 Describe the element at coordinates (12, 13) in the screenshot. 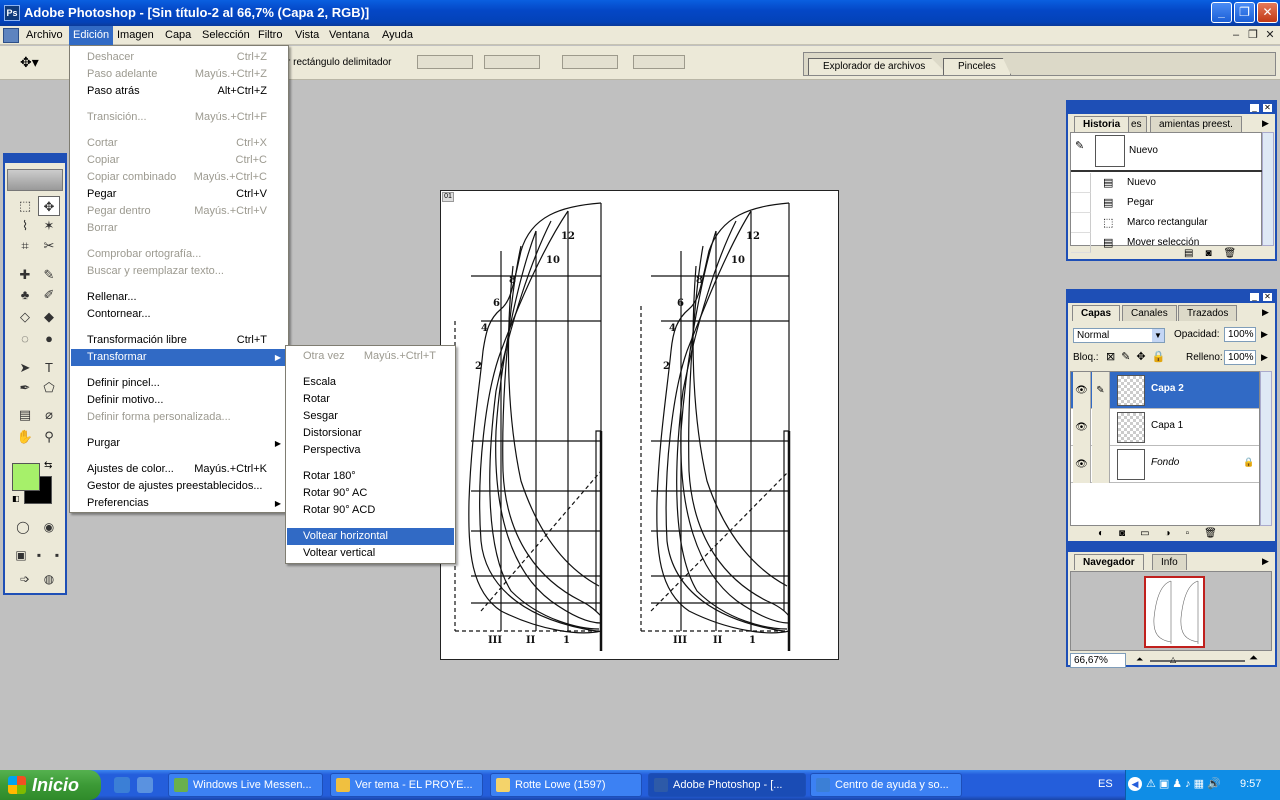

I see `photoshop-app-icon: Ps` at that location.